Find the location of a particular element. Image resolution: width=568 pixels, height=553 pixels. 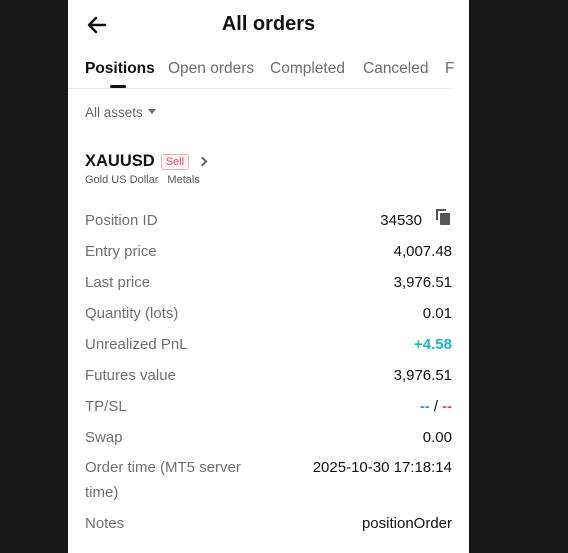

asset-filter-label: All assets is located at coordinates (114, 112).